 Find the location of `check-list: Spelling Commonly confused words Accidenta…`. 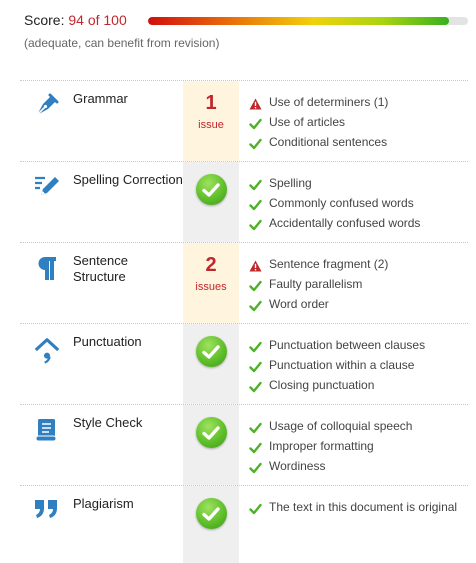

check-list: Spelling Commonly confused words Accidenta… is located at coordinates (356, 203).